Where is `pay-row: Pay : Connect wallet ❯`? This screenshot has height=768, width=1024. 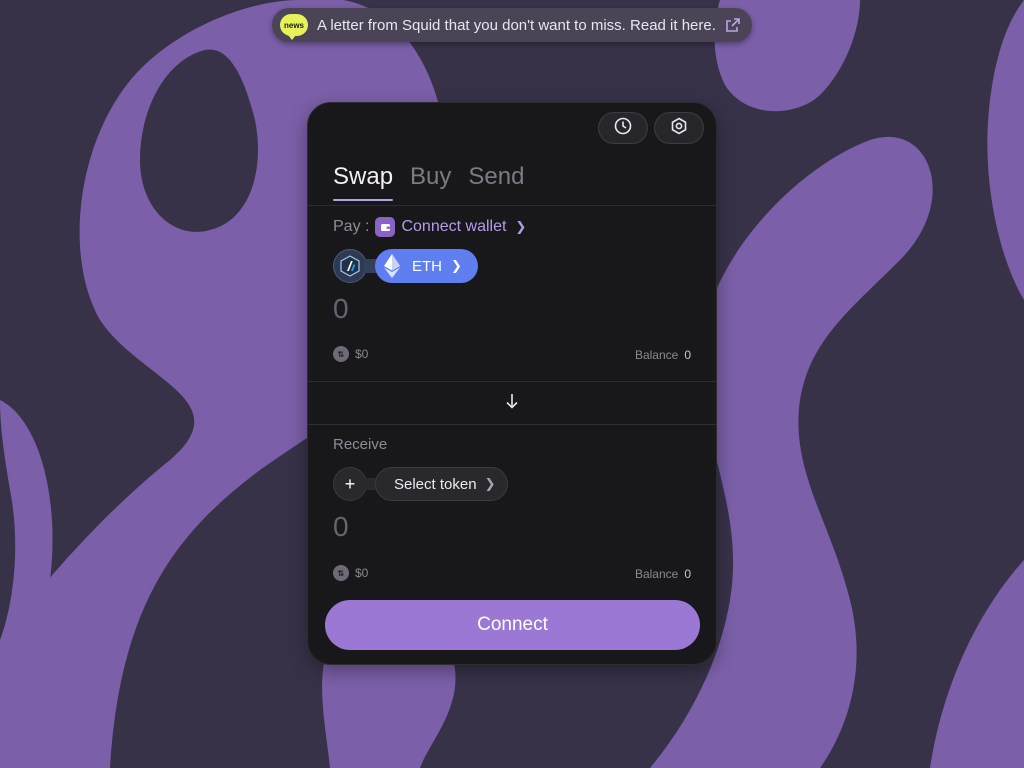 pay-row: Pay : Connect wallet ❯ is located at coordinates (429, 227).